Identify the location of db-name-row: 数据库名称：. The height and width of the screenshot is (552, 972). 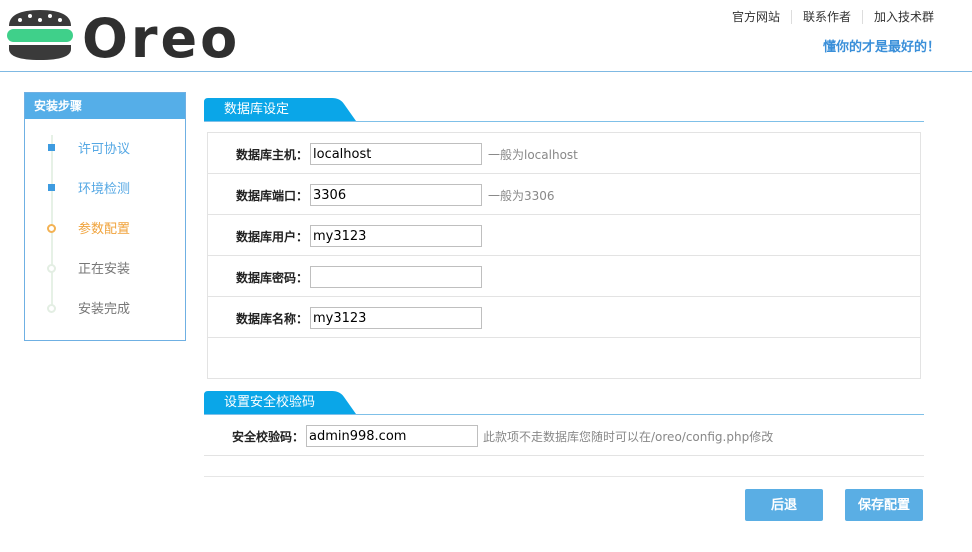
(564, 317).